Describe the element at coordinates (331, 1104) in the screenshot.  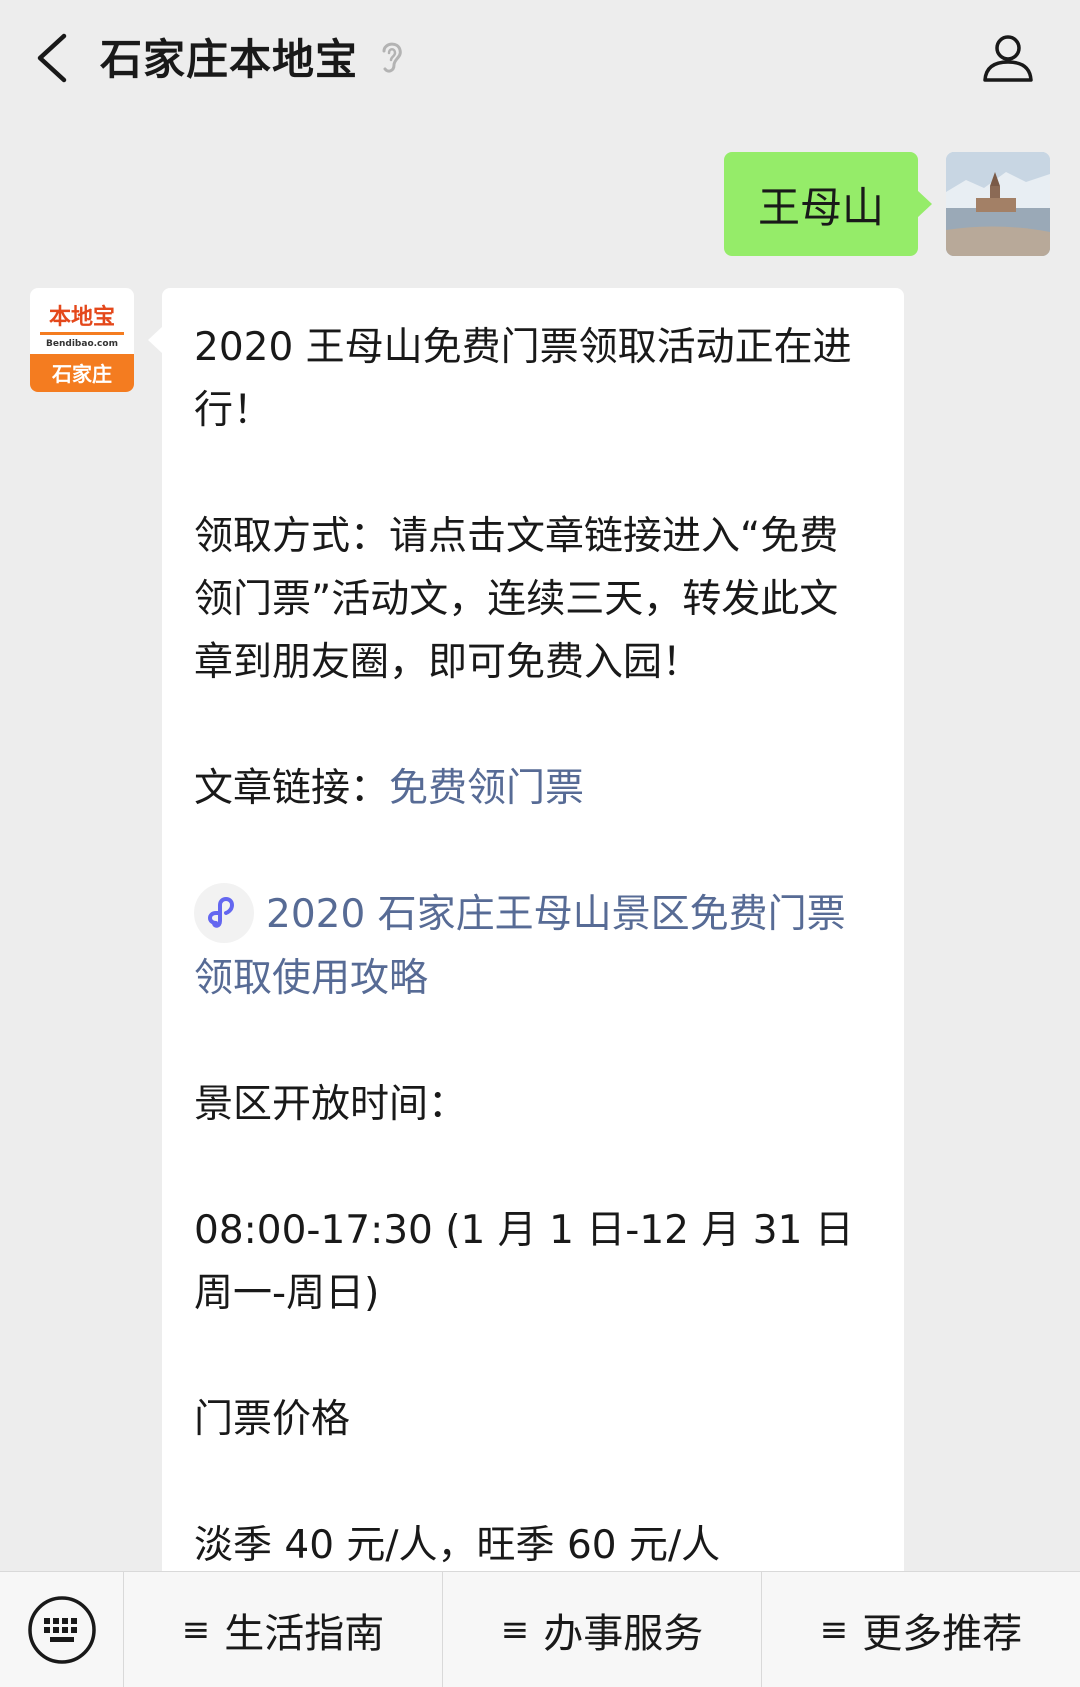
I see `hours-title: 景区开放时间：` at that location.